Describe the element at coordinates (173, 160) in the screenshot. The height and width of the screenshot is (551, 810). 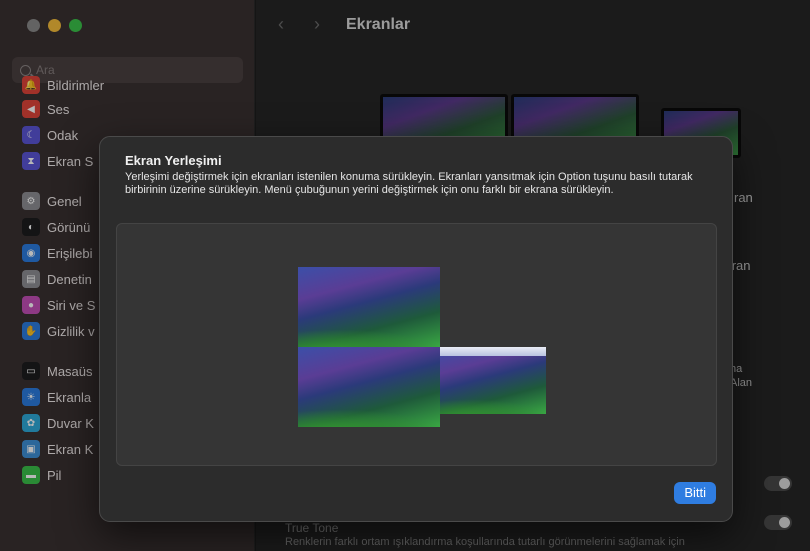
I see `sheet-title: Ekran Yerleşimi` at that location.